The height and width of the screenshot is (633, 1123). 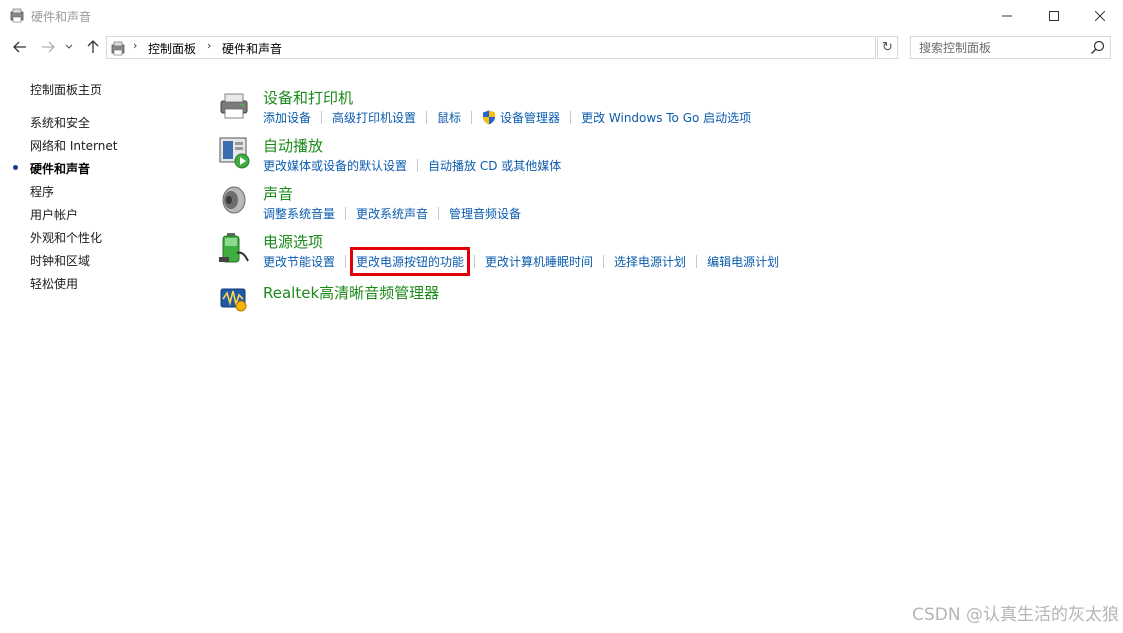 What do you see at coordinates (66, 237) in the screenshot?
I see `sidebar-item-appearance: 外观和个性化` at bounding box center [66, 237].